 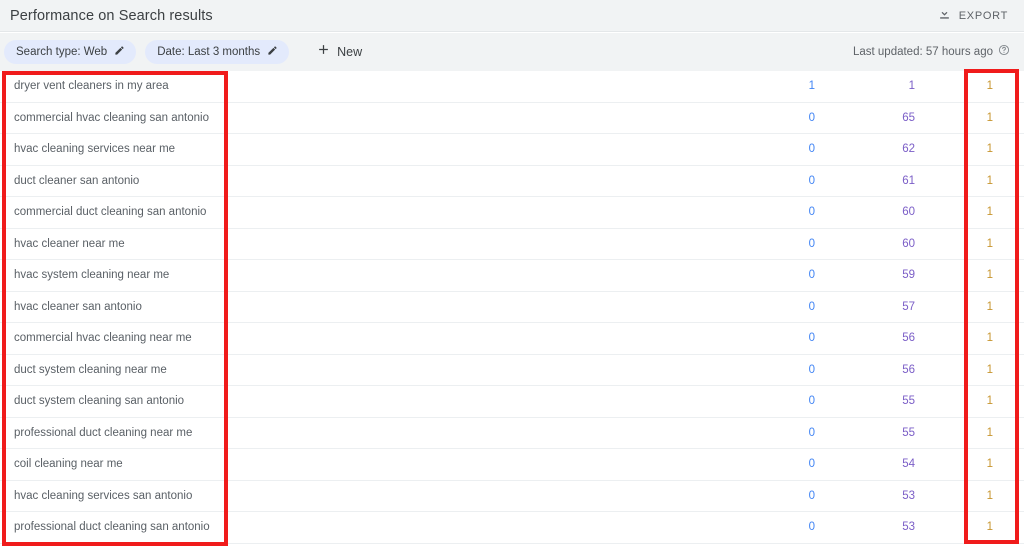 What do you see at coordinates (908, 149) in the screenshot?
I see `impressions-cell: 62` at bounding box center [908, 149].